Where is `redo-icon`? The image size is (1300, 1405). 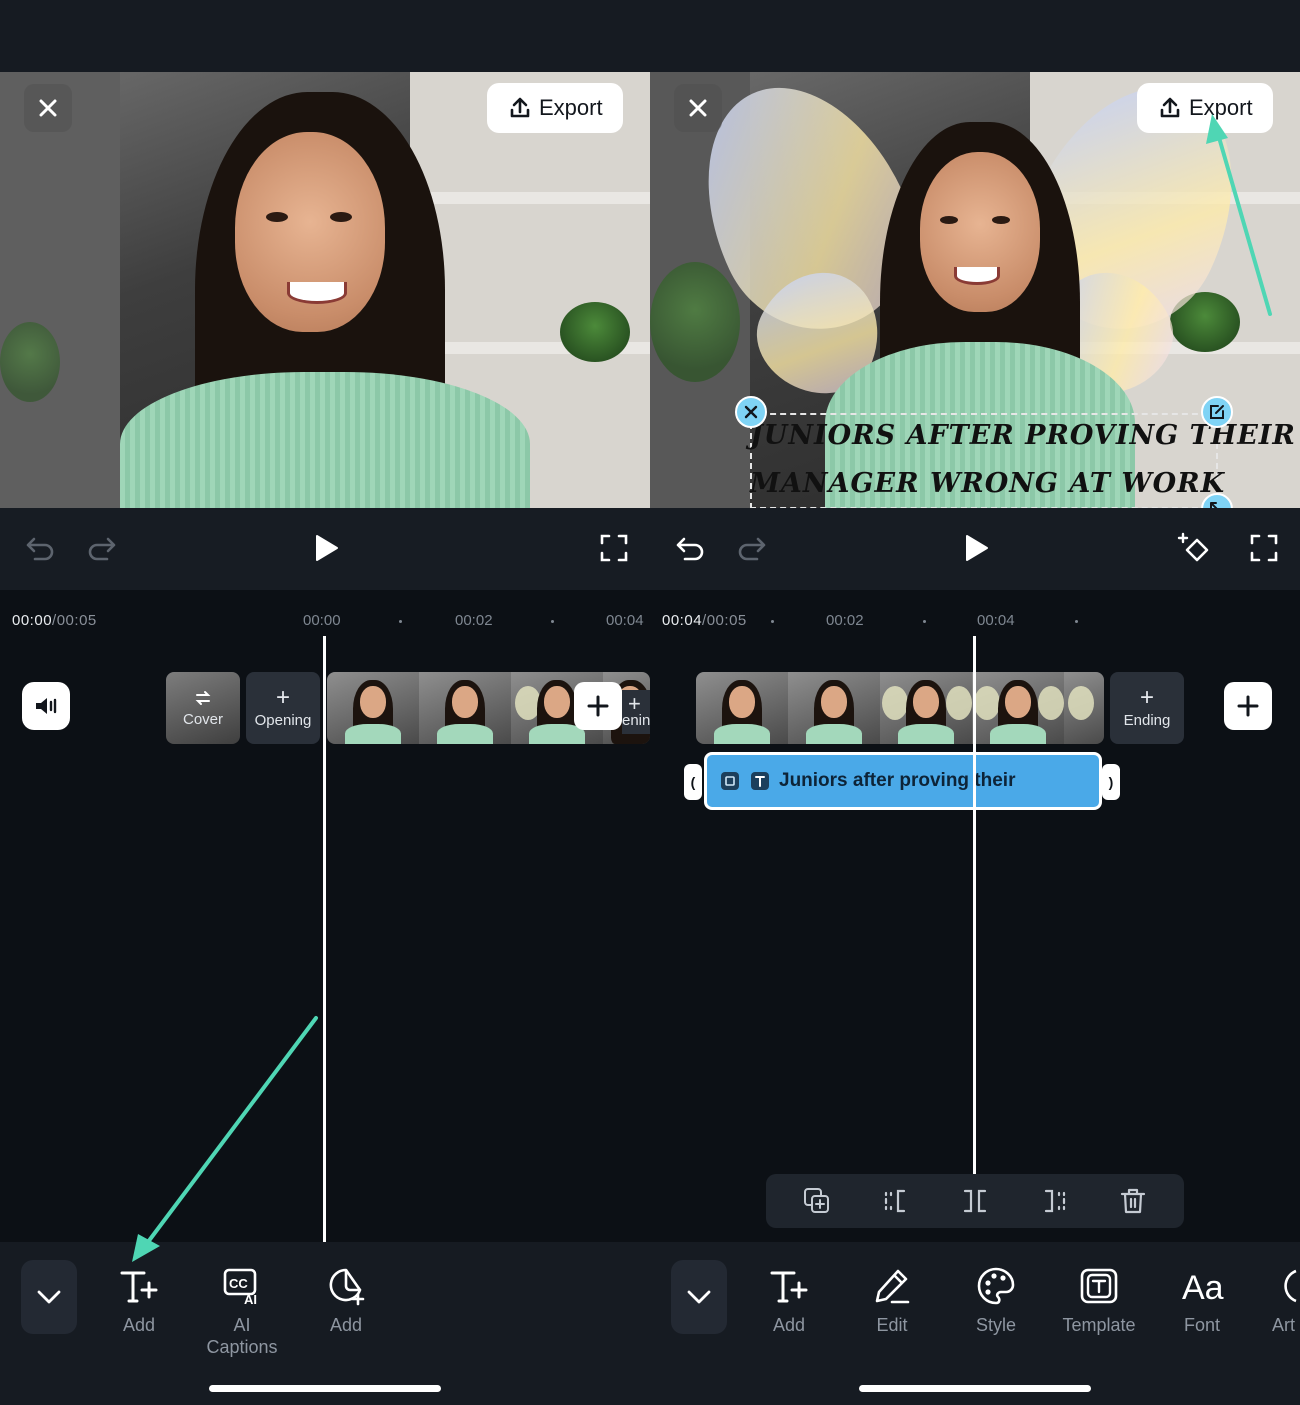 redo-icon is located at coordinates (102, 549).